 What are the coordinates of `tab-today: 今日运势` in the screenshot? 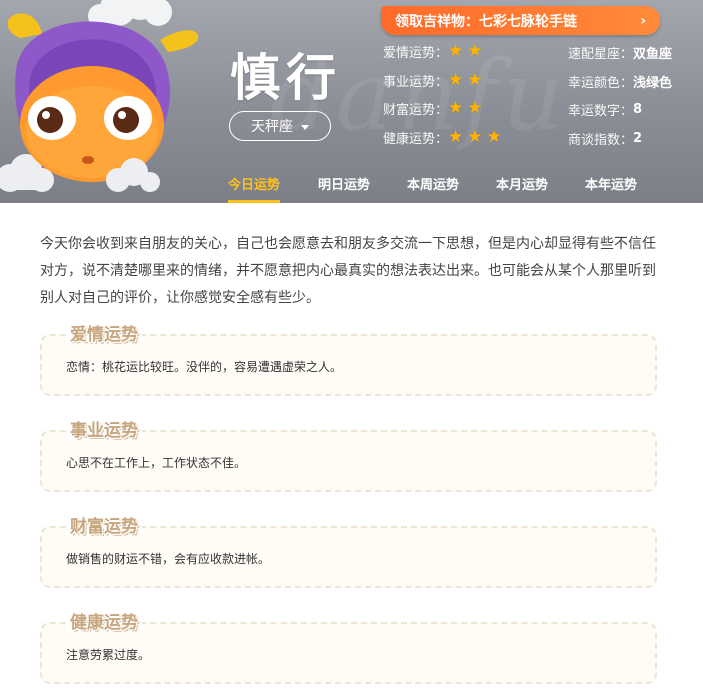 It's located at (254, 188).